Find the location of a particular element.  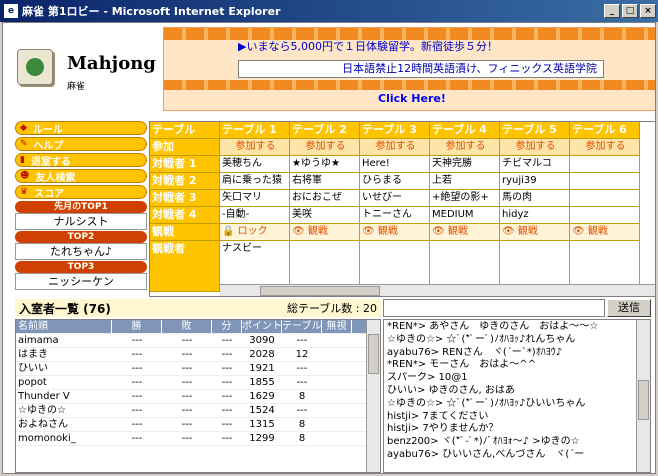

top3-title: TOP3 is located at coordinates (81, 267).